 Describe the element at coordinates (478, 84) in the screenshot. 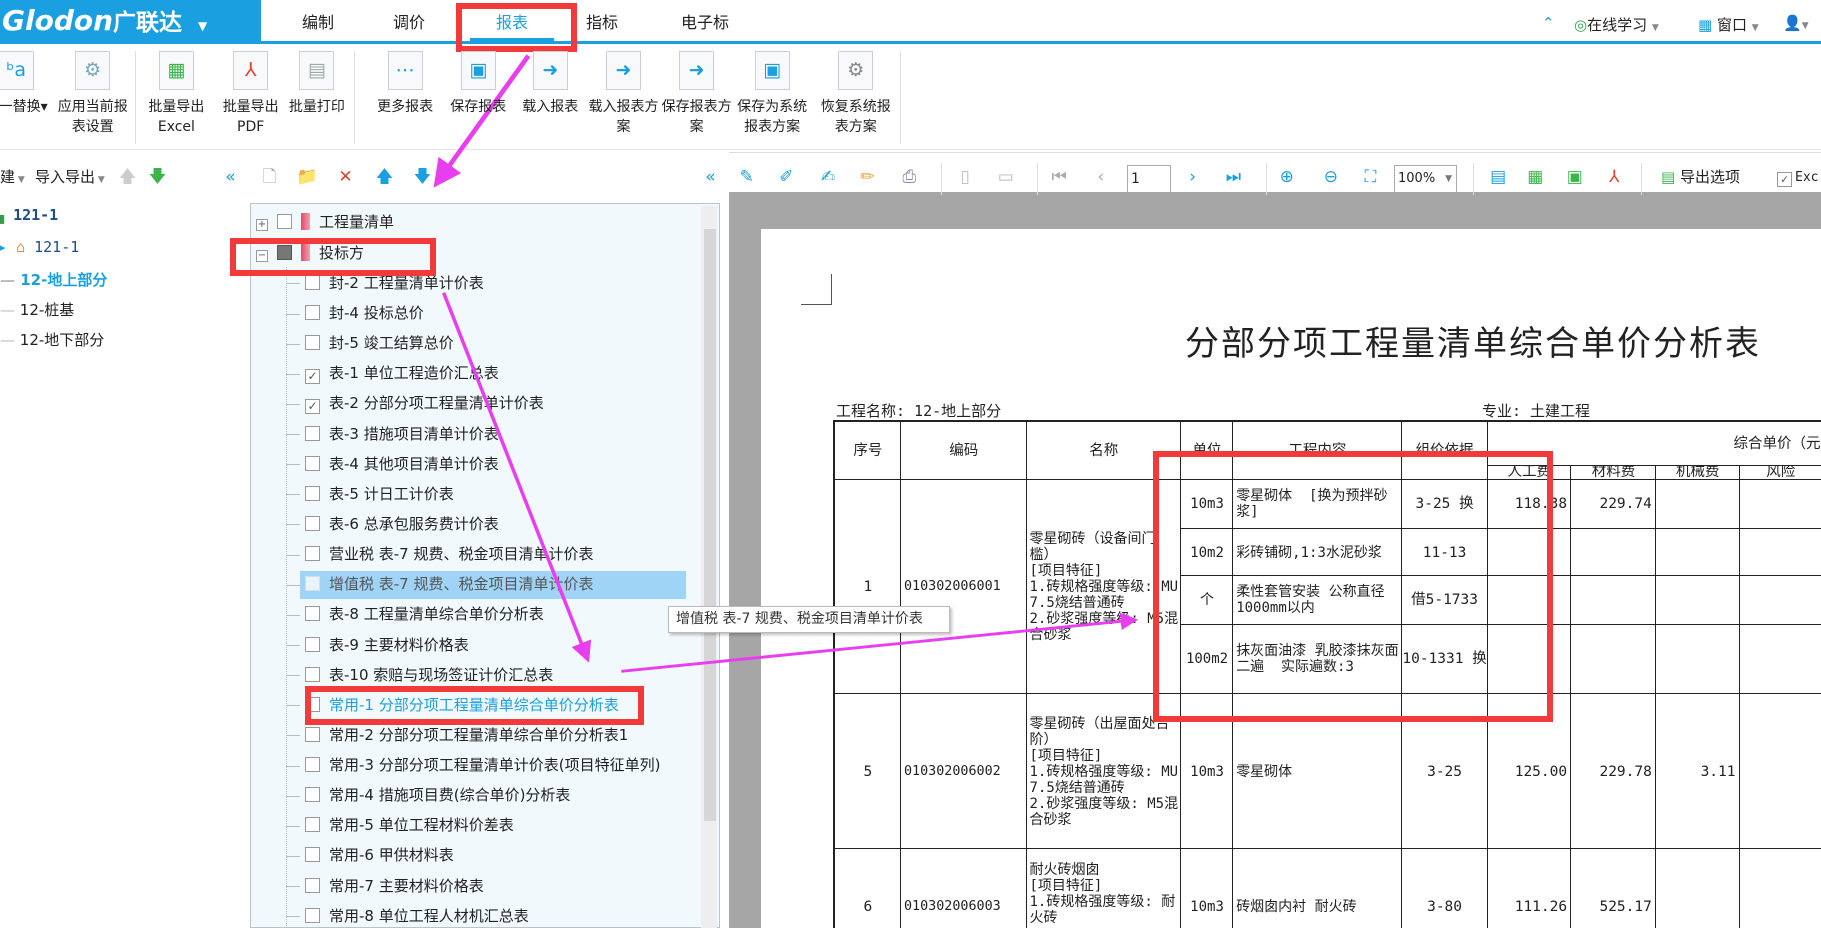

I see `ribbon-button-6: ▣ 保存报表` at that location.